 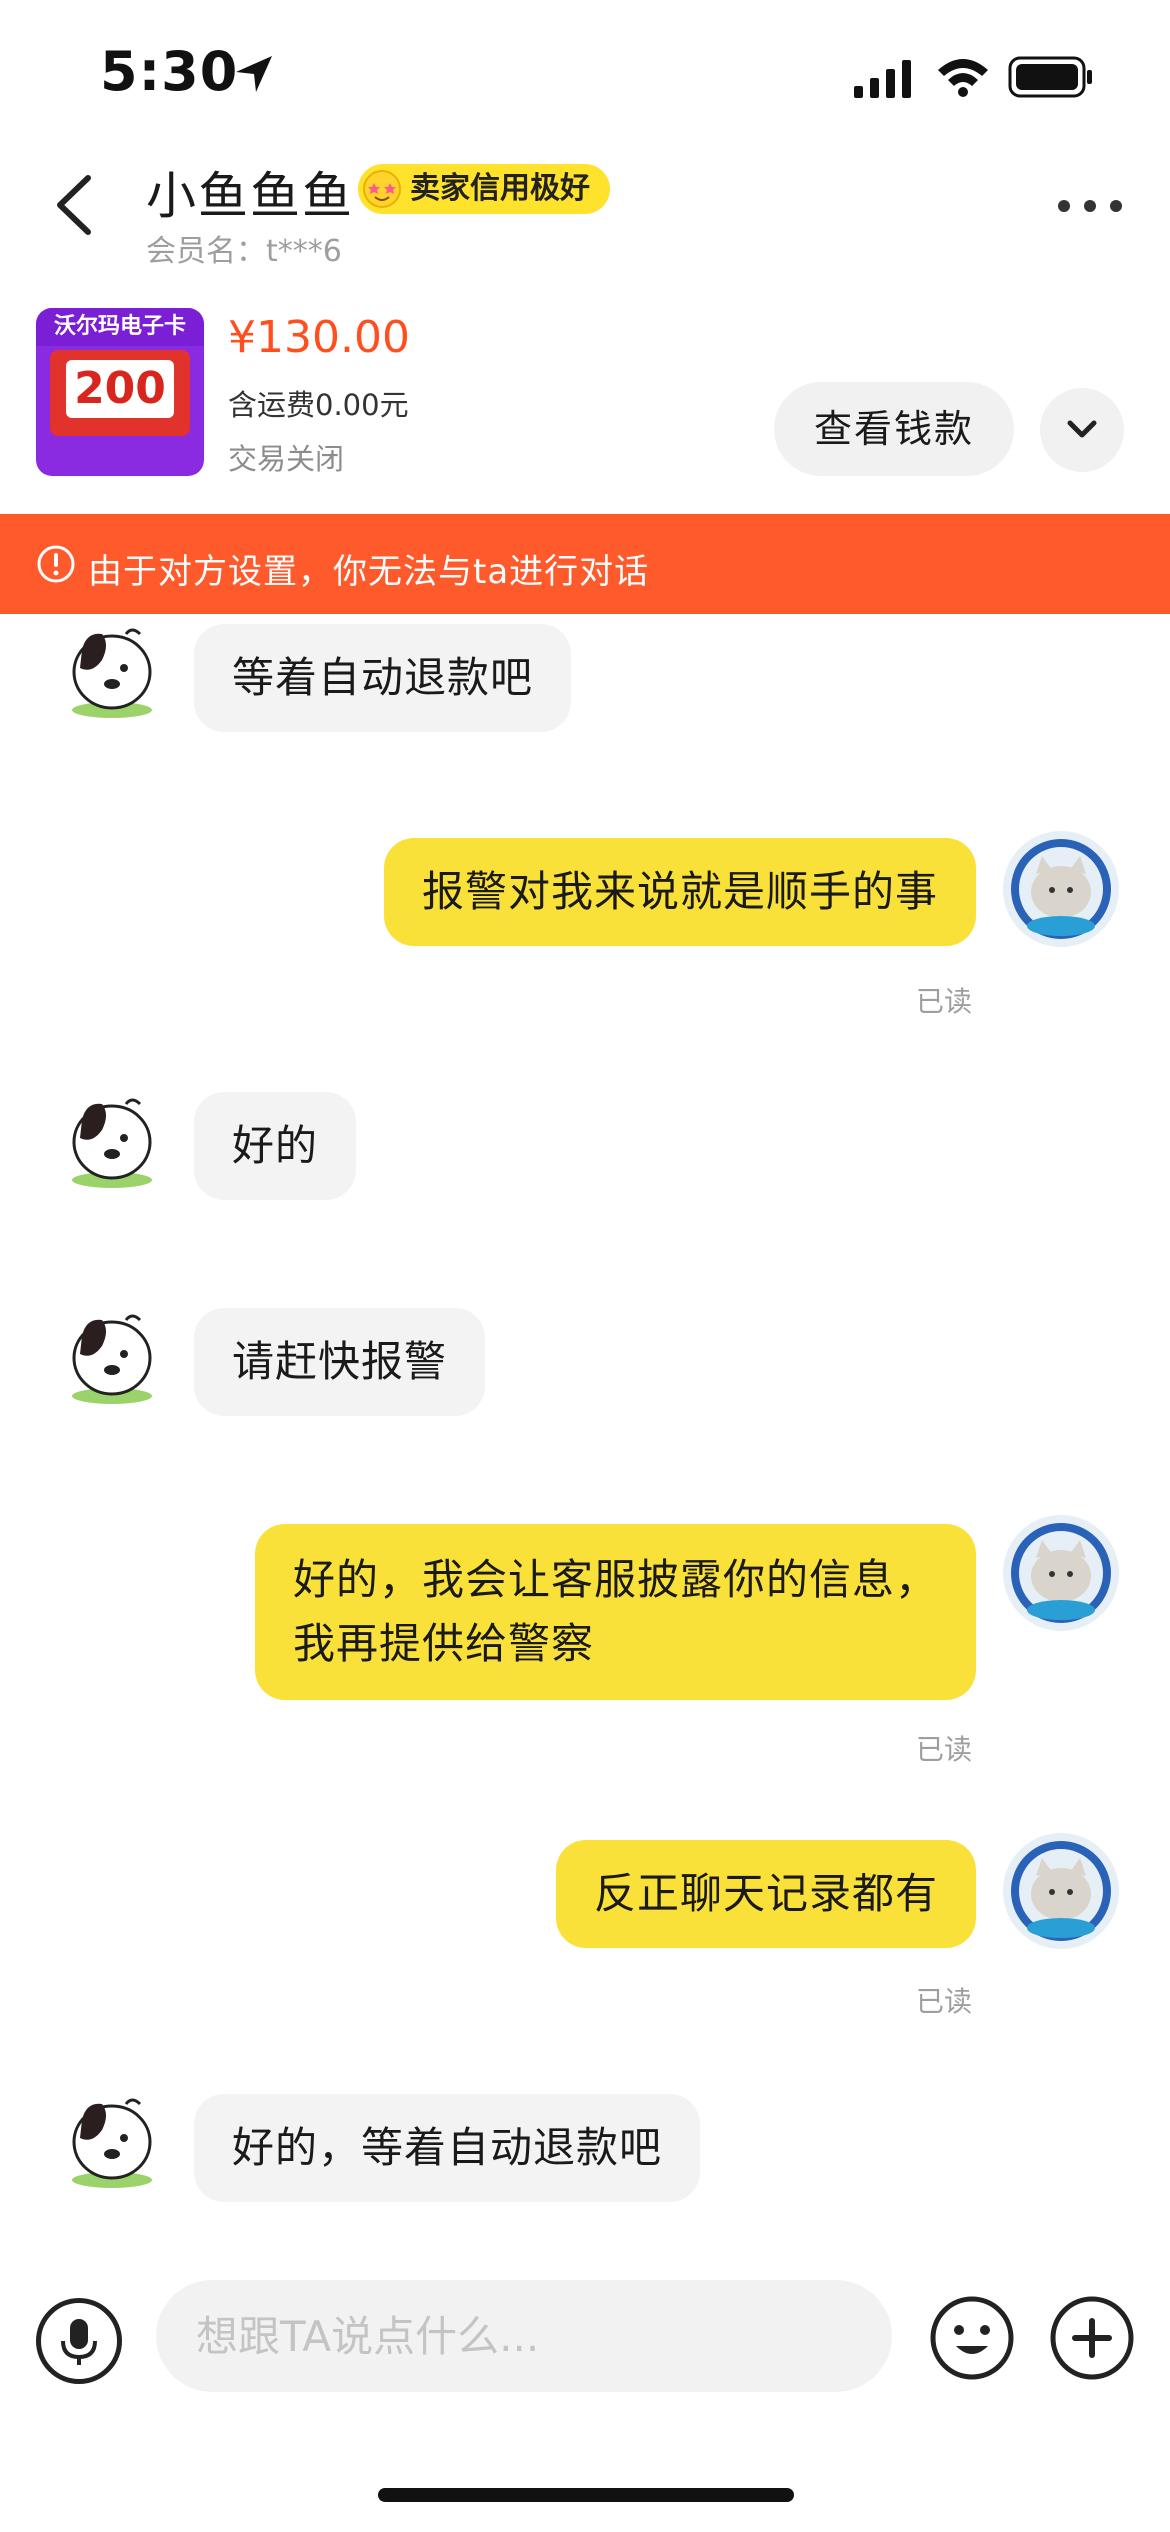 I want to click on emoji-icon, so click(x=972, y=2338).